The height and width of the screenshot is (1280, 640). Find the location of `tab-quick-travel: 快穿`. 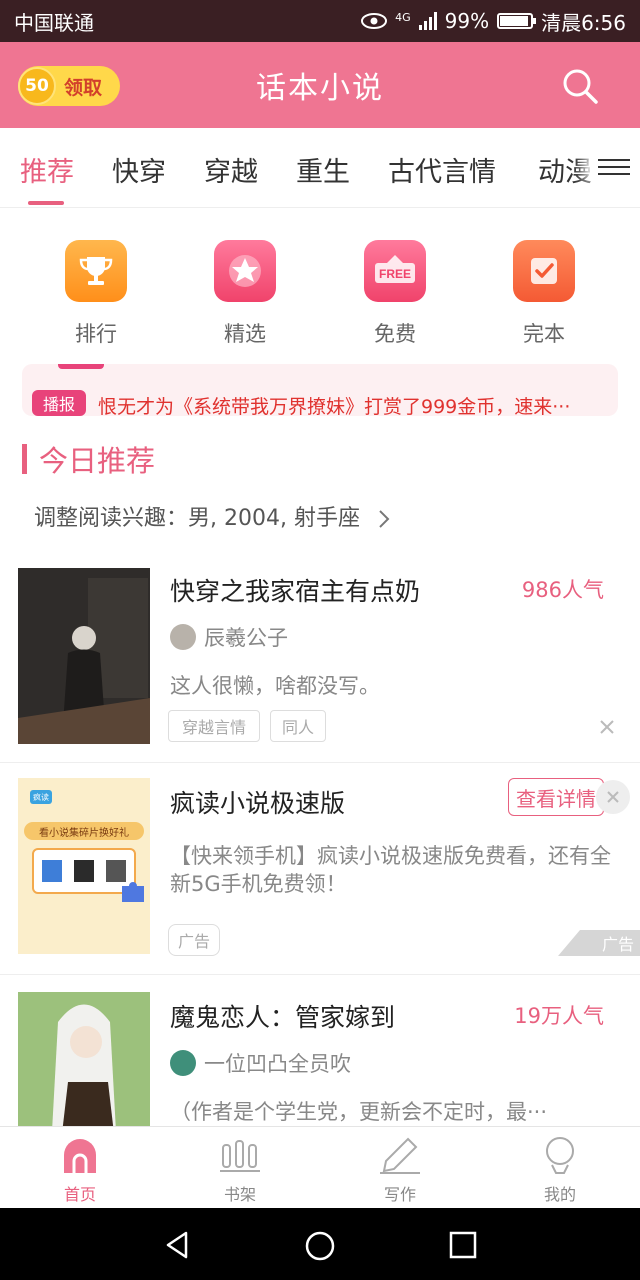

tab-quick-travel: 快穿 is located at coordinates (139, 169).